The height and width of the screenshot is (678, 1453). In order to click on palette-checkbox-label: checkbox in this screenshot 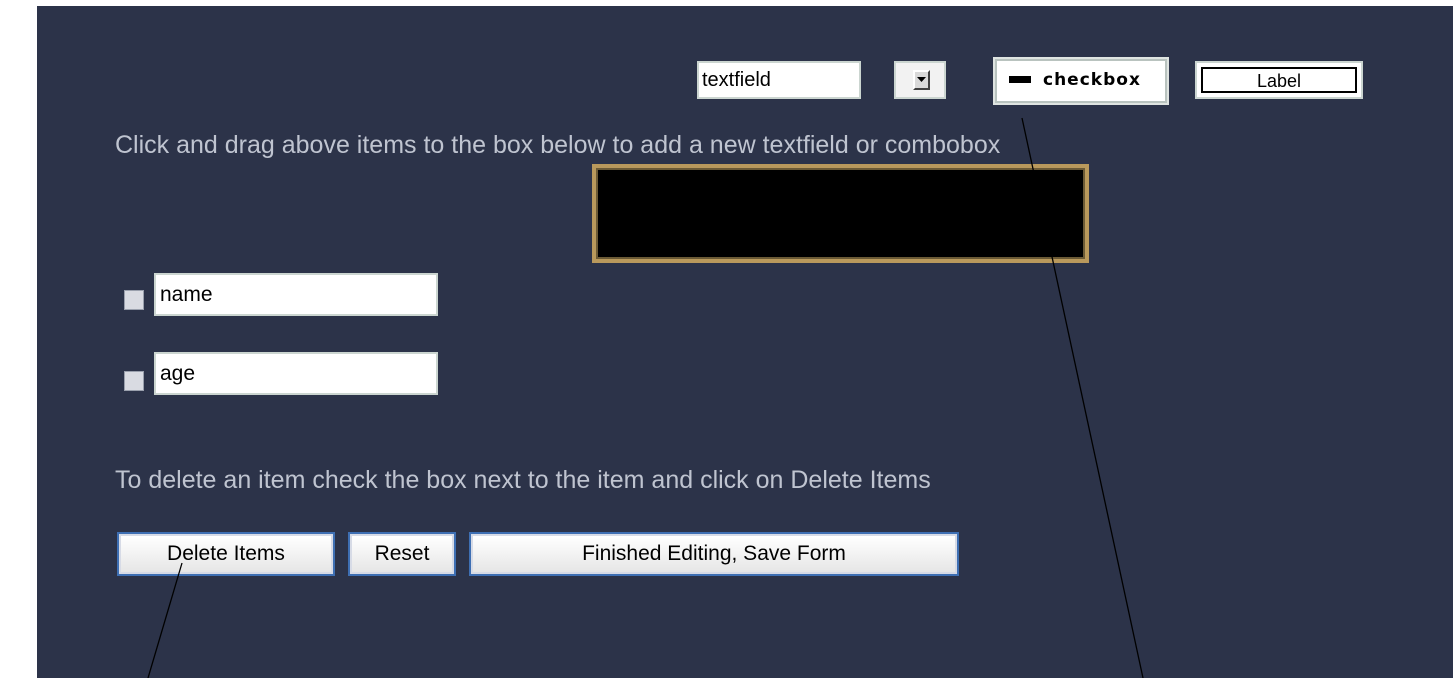, I will do `click(1092, 80)`.